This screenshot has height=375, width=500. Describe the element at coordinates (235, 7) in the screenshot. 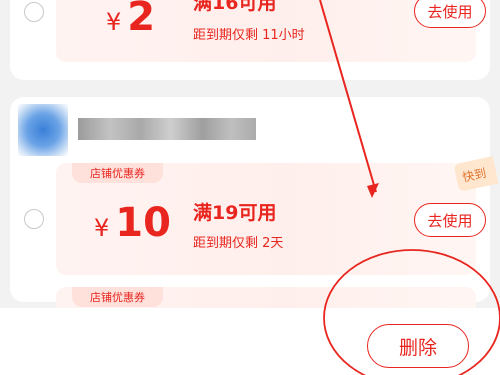

I see `coupon-condition-1: 满16可用` at that location.